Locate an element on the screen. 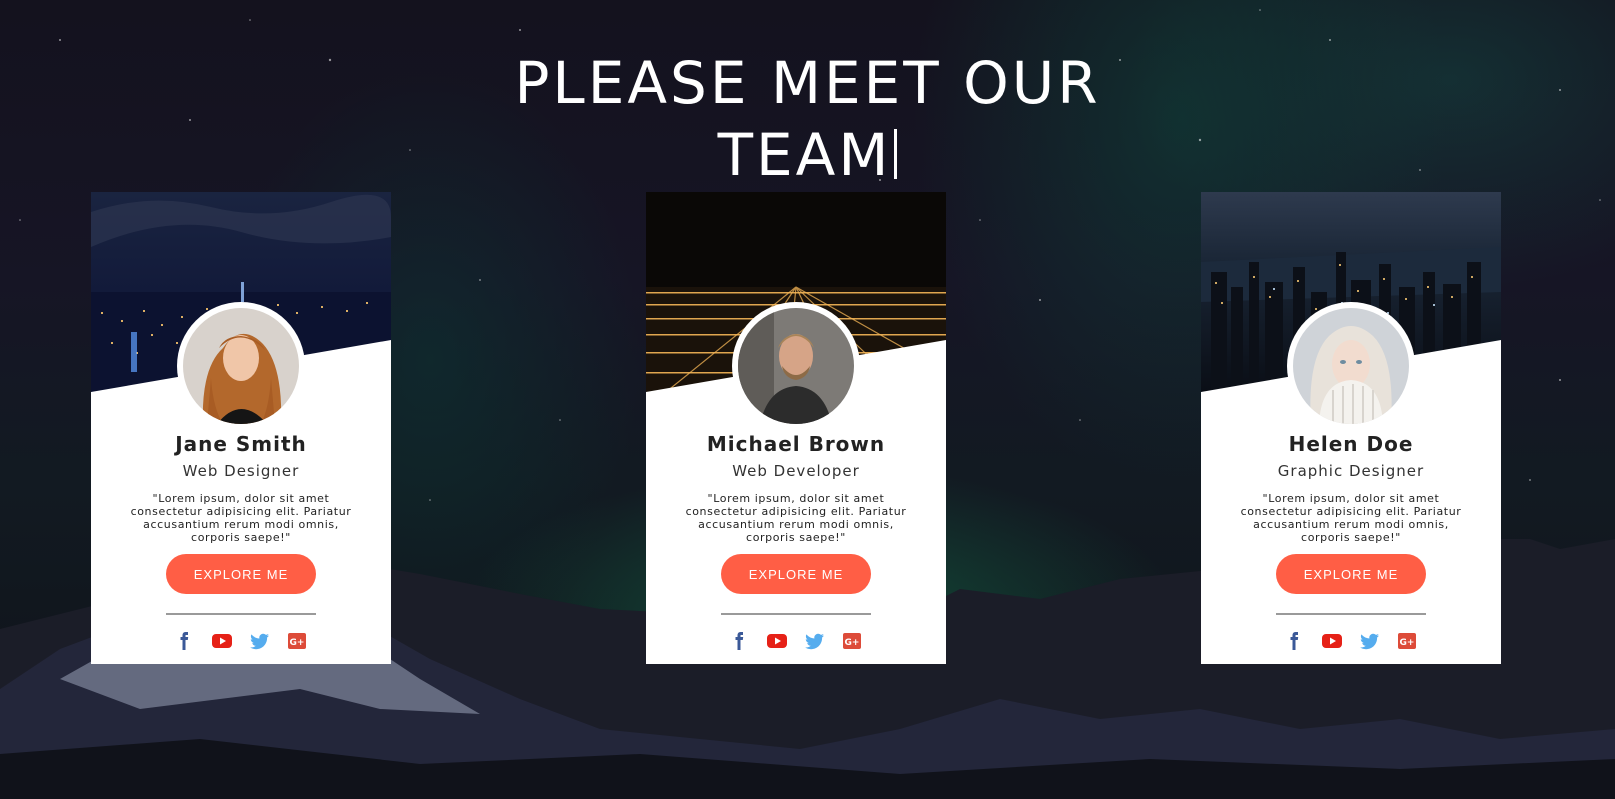  member-role: Web Designer is located at coordinates (241, 471).